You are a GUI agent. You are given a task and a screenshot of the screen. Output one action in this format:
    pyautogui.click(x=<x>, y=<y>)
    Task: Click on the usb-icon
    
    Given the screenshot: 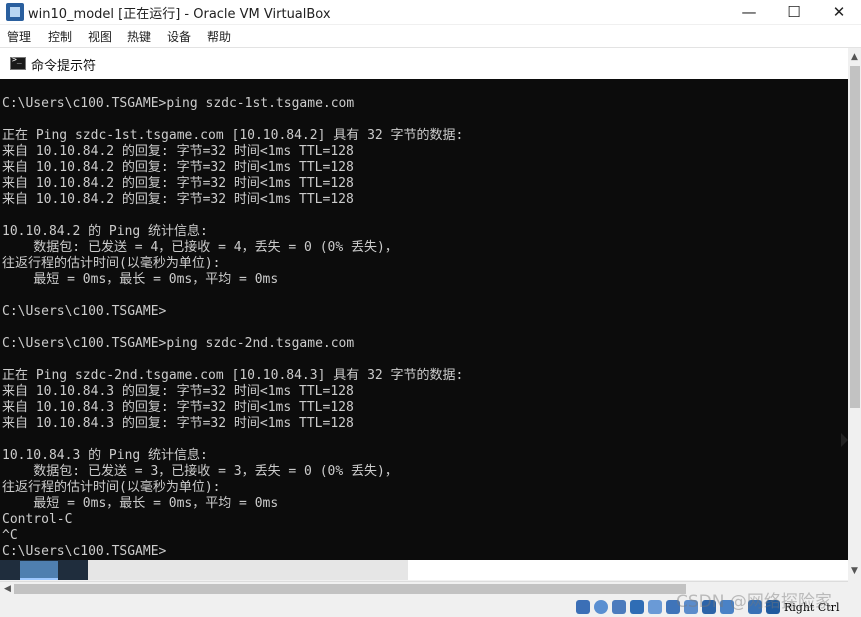 What is the action you would take?
    pyautogui.click(x=655, y=607)
    